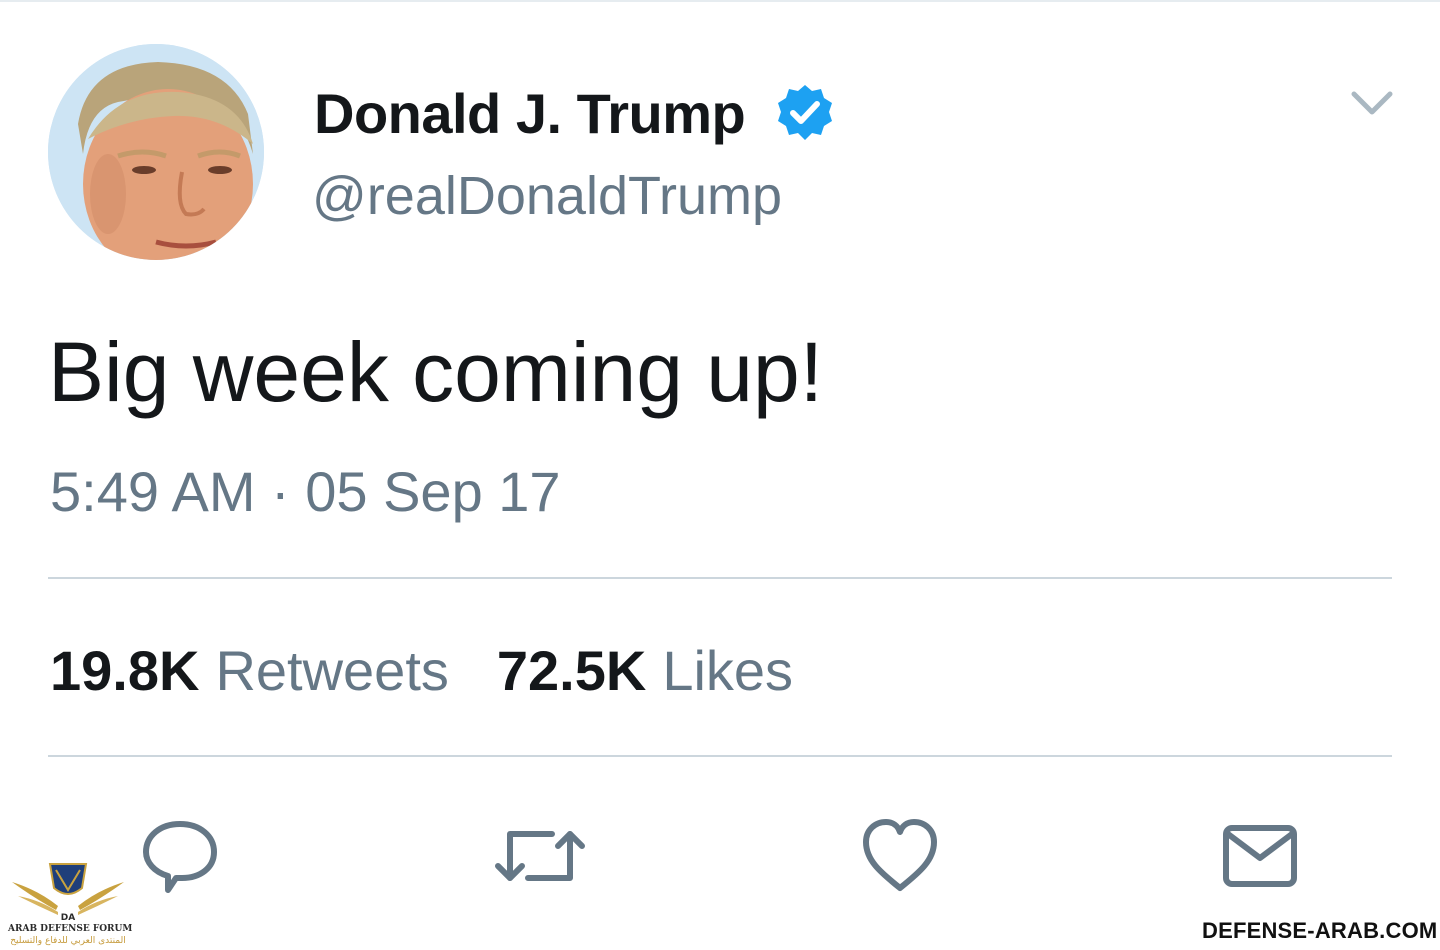 Image resolution: width=1440 pixels, height=950 pixels. I want to click on divider-bottom, so click(720, 756).